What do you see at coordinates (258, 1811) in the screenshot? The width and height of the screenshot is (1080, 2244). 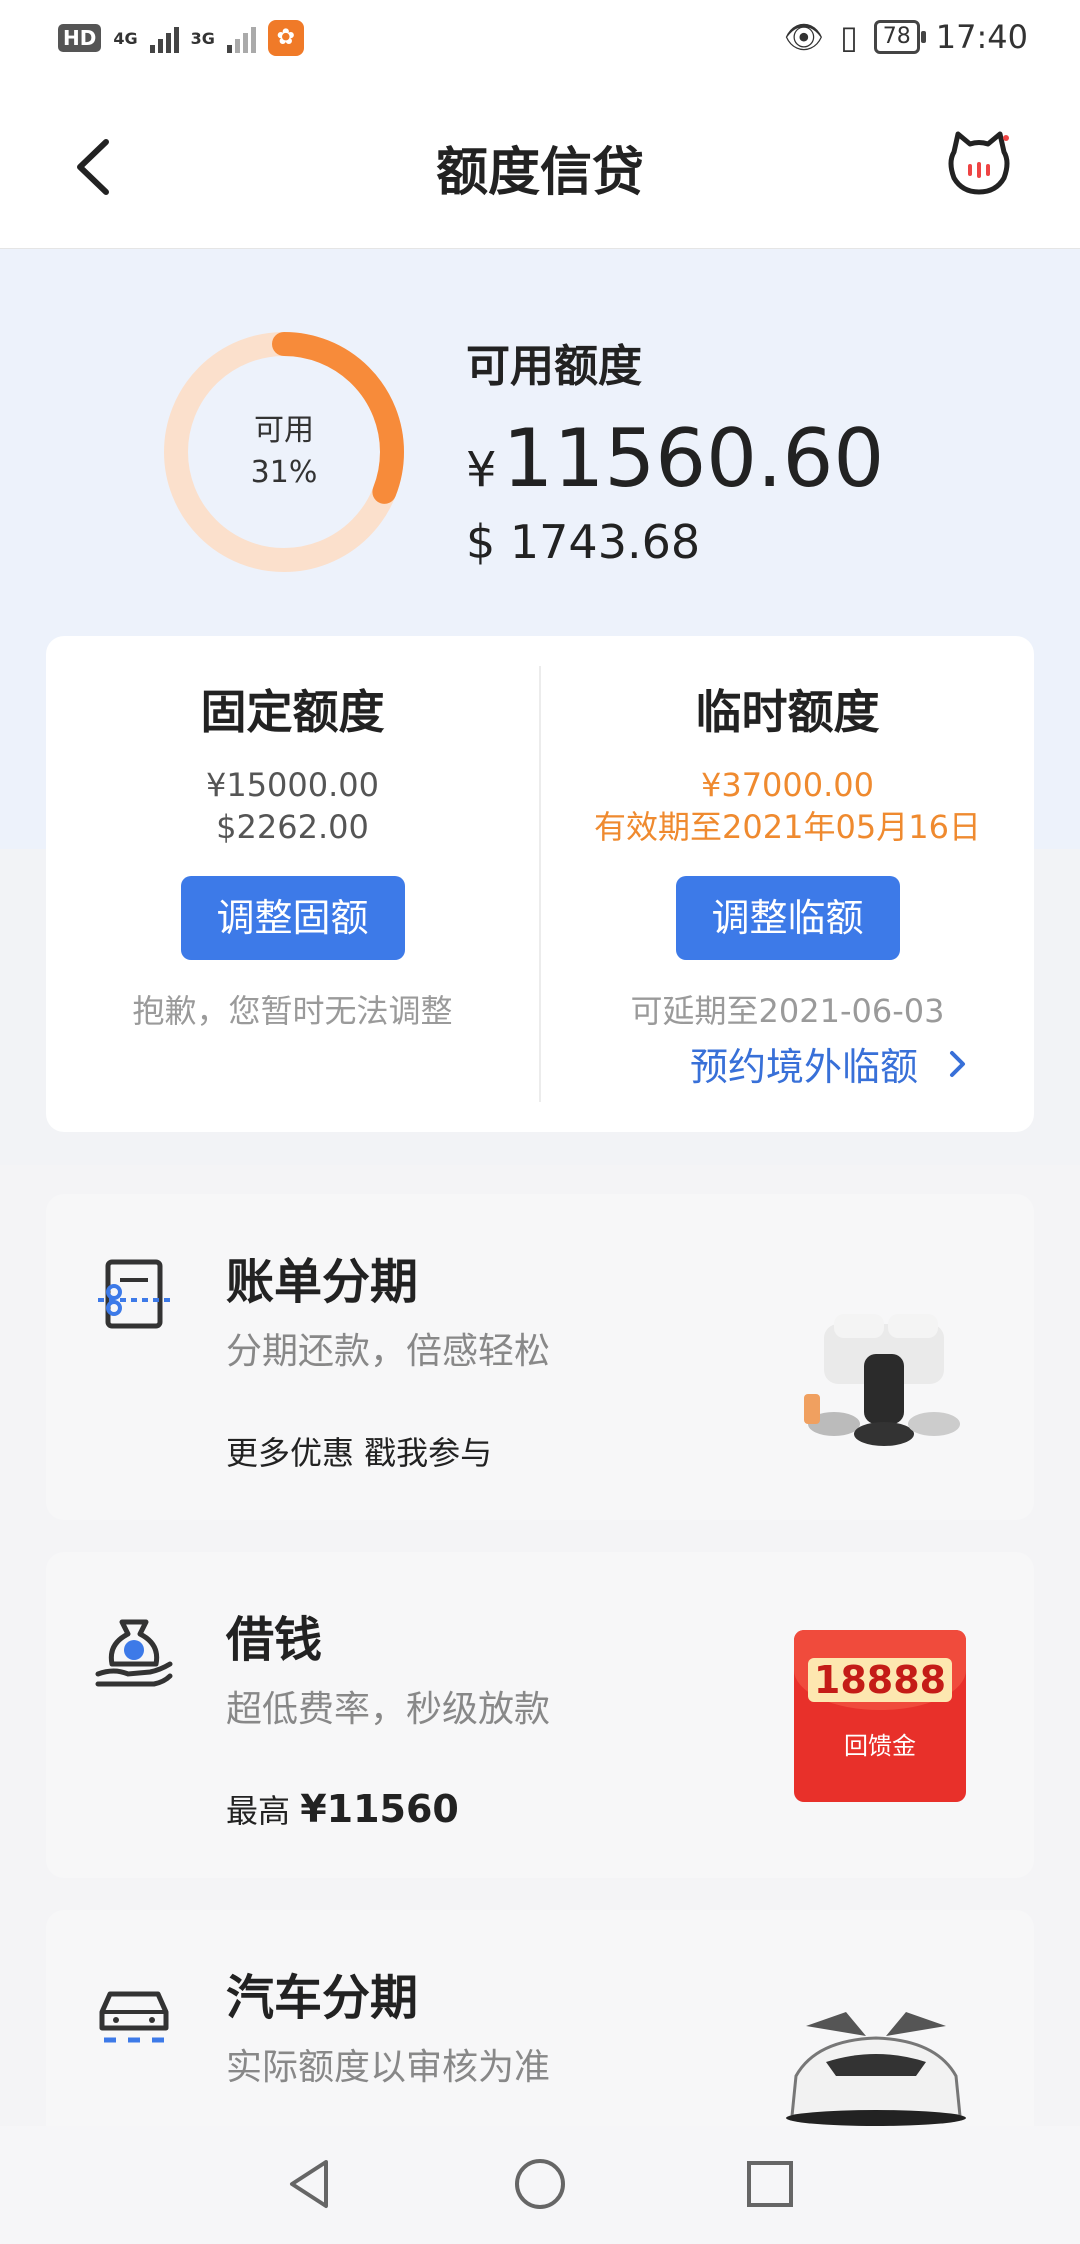 I see `loan-max-prefix: 最高` at bounding box center [258, 1811].